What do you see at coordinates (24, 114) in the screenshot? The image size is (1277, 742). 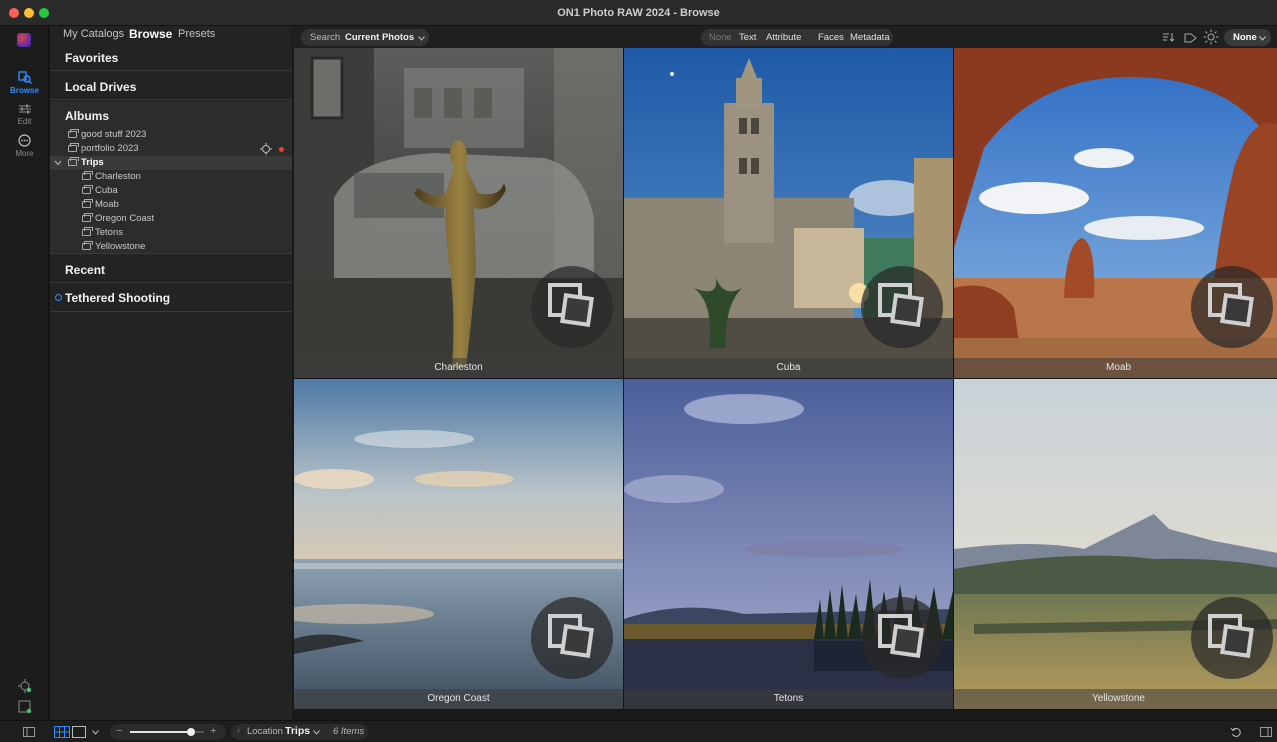 I see `rail-edit: Edit` at bounding box center [24, 114].